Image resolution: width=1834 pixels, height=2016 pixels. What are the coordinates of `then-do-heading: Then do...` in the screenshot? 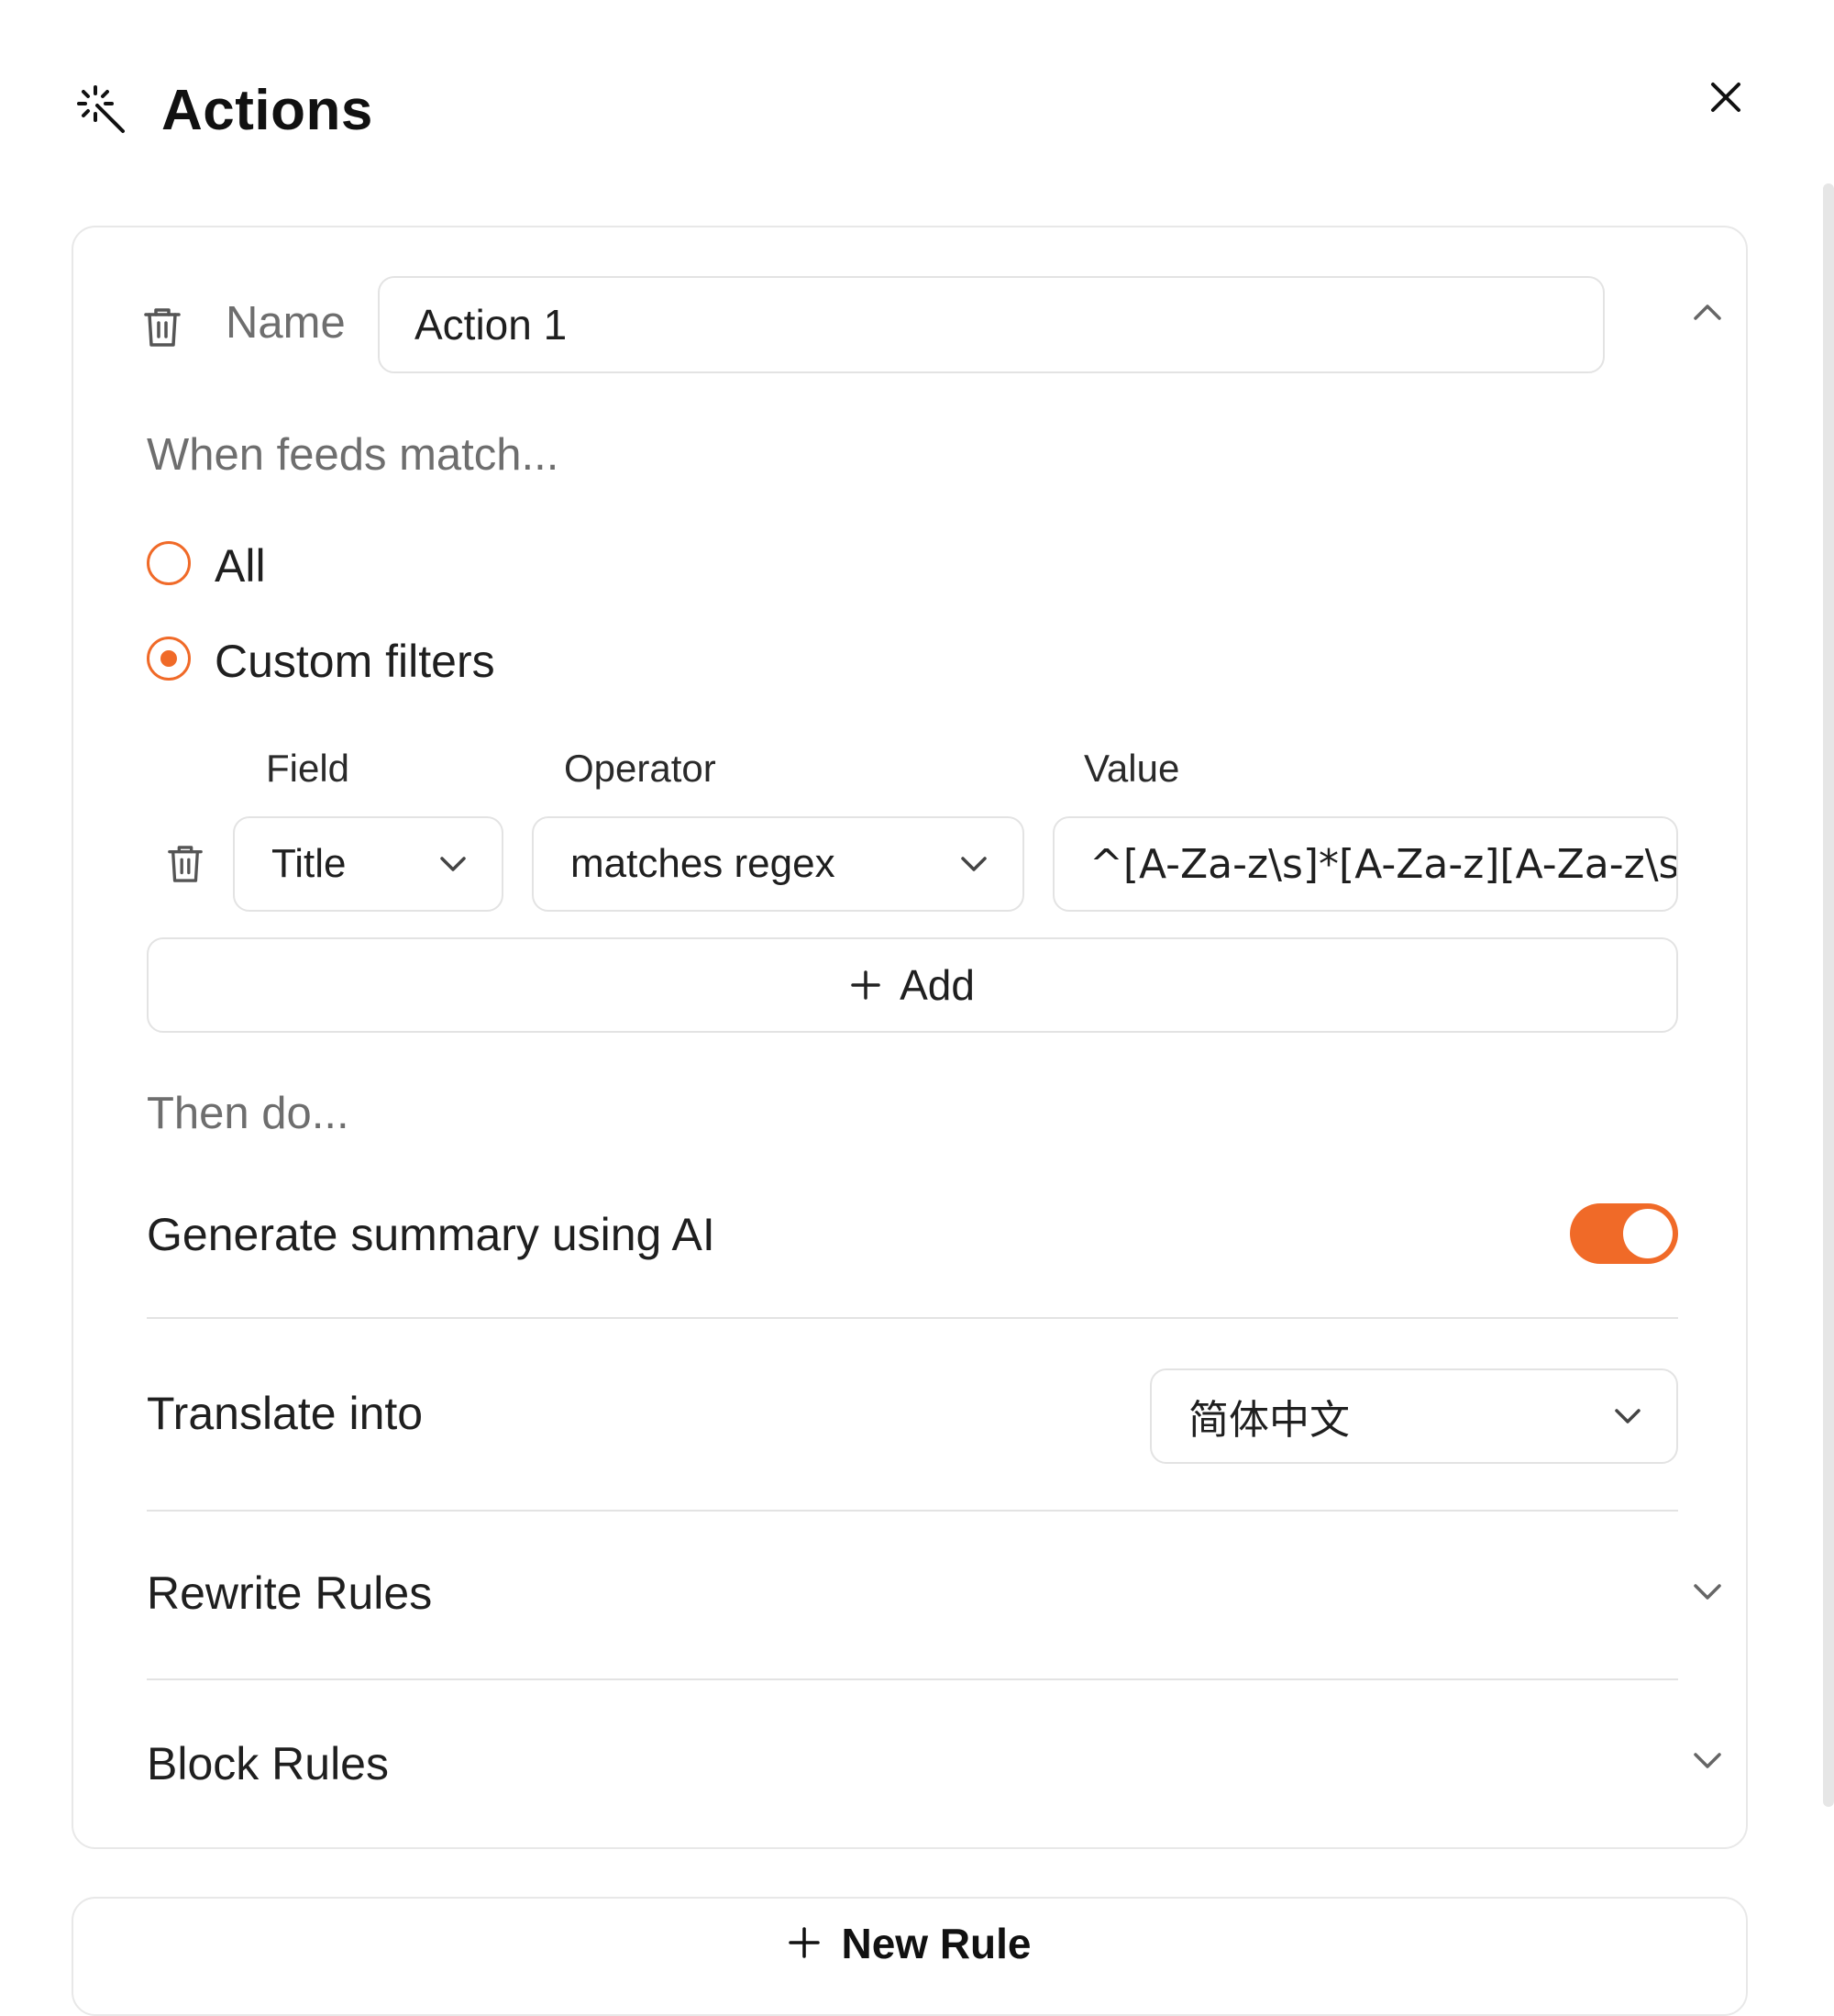 It's located at (248, 1113).